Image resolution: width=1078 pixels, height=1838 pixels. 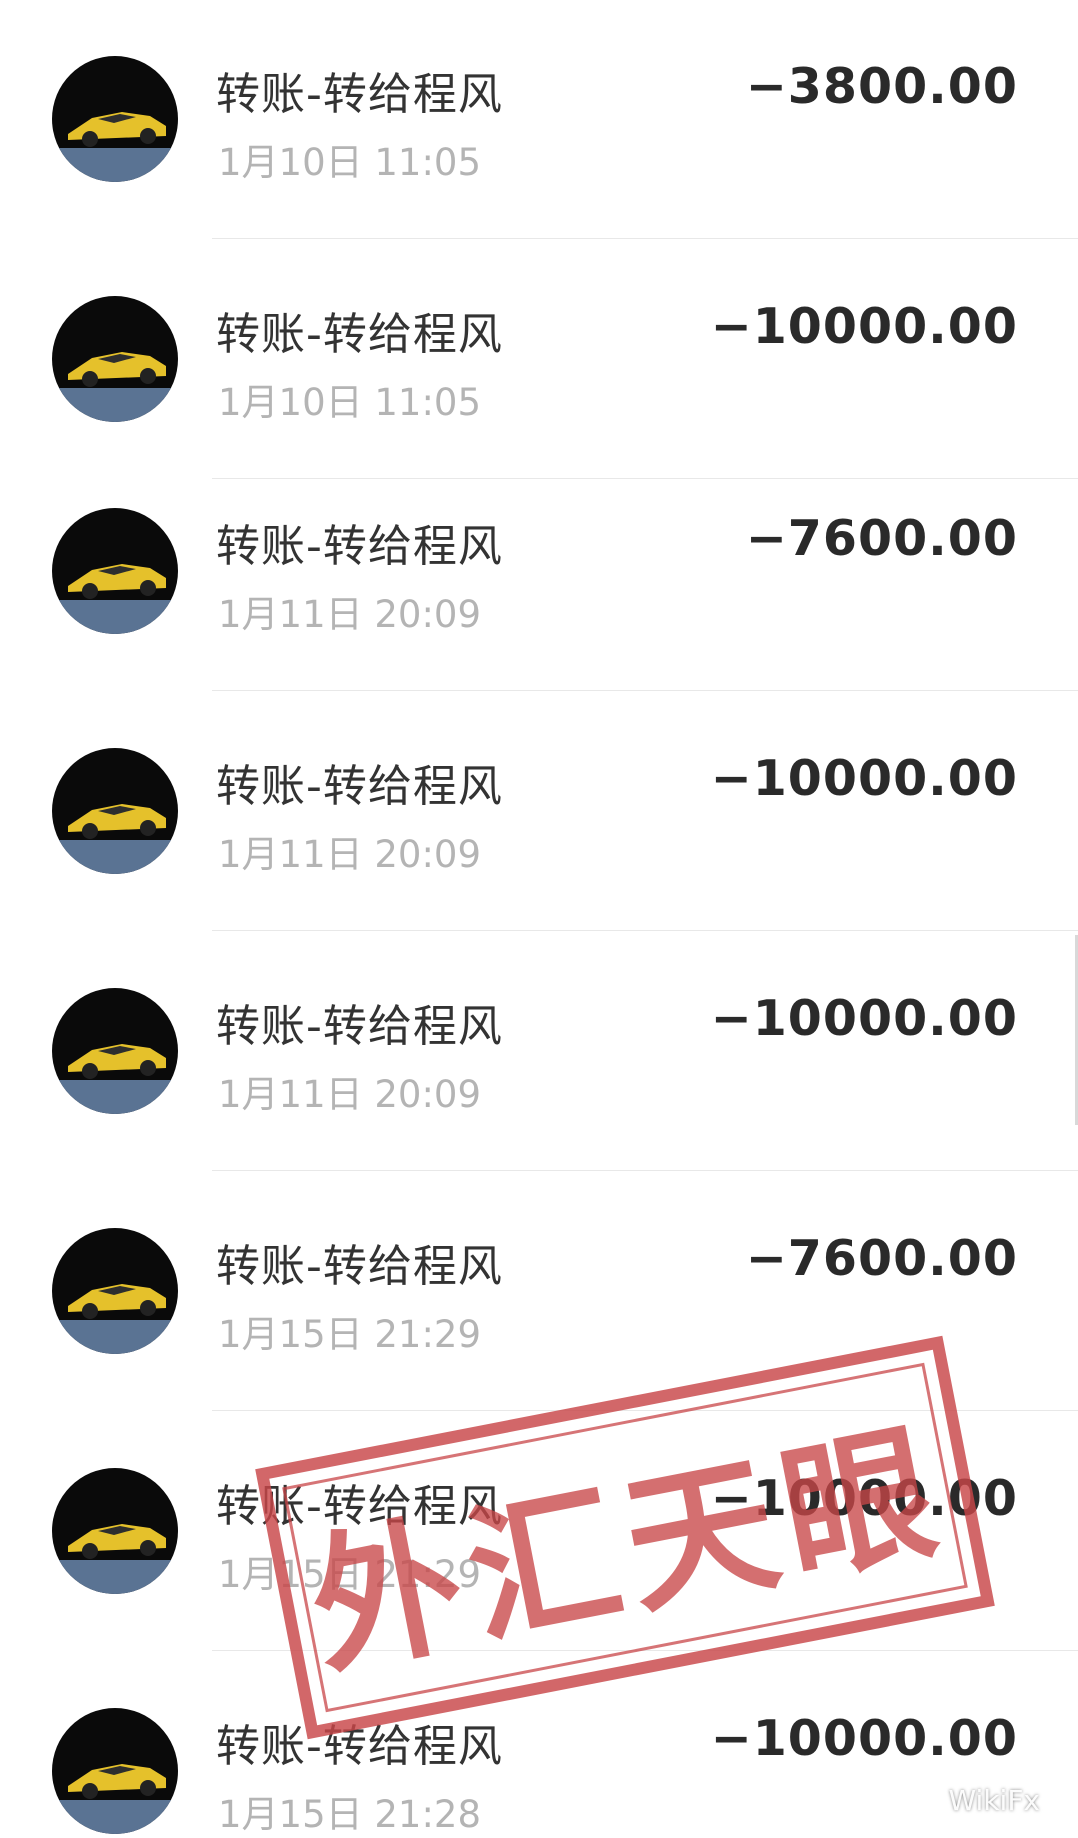 I want to click on source-watermark: WikiFx, so click(x=972, y=1800).